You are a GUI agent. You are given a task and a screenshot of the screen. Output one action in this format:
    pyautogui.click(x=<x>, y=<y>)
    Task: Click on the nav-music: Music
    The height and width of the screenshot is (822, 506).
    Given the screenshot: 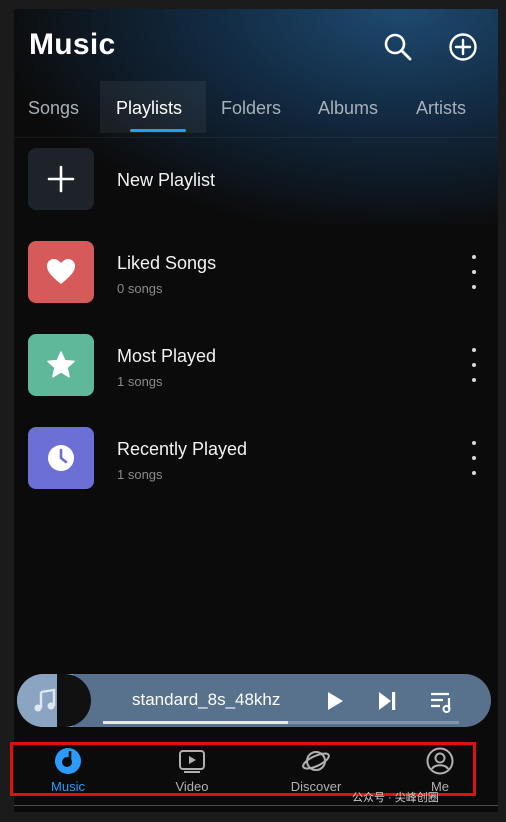 What is the action you would take?
    pyautogui.click(x=68, y=772)
    